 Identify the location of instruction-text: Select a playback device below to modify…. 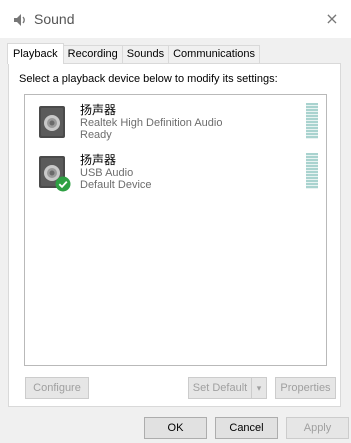
(148, 79).